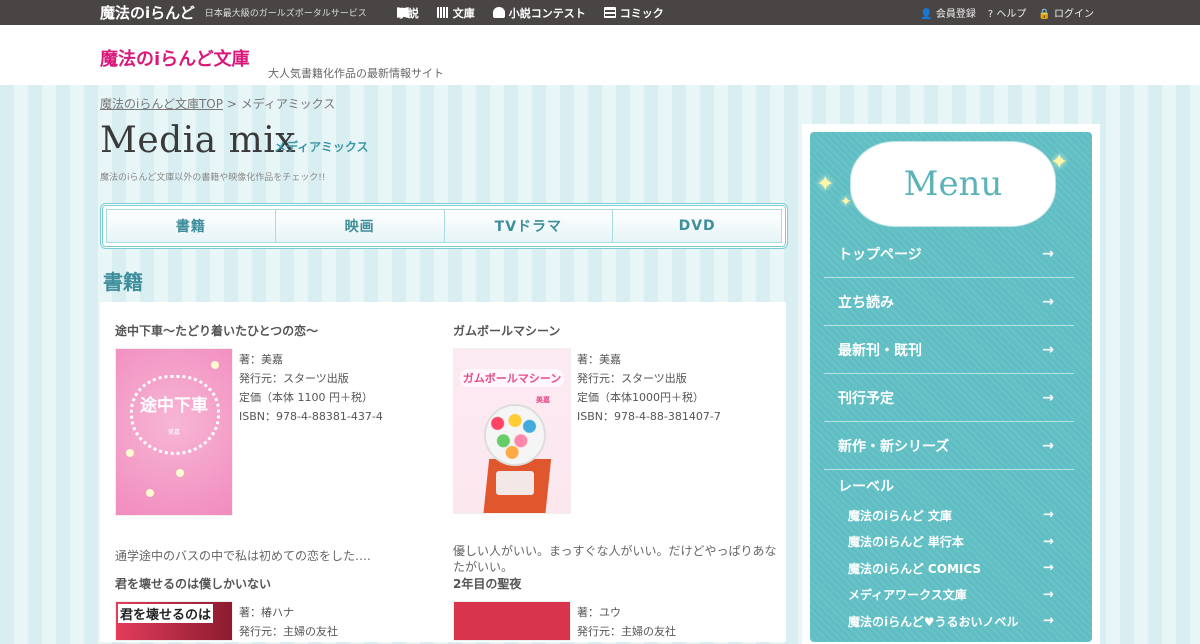 This screenshot has width=1200, height=644. I want to click on book-item: 2年目の聖夜 著：ユウ 発行元：主婦の友社, so click(618, 608).